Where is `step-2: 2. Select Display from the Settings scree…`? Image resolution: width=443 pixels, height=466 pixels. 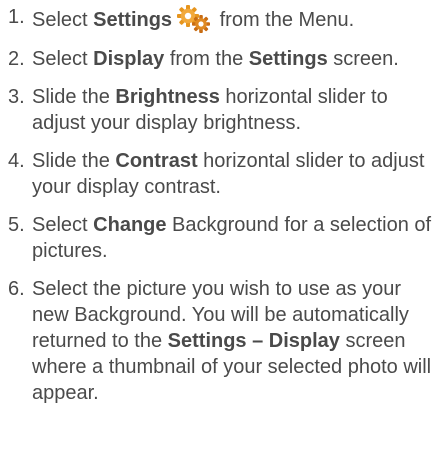
step-2: 2. Select Display from the Settings scree… is located at coordinates (224, 59).